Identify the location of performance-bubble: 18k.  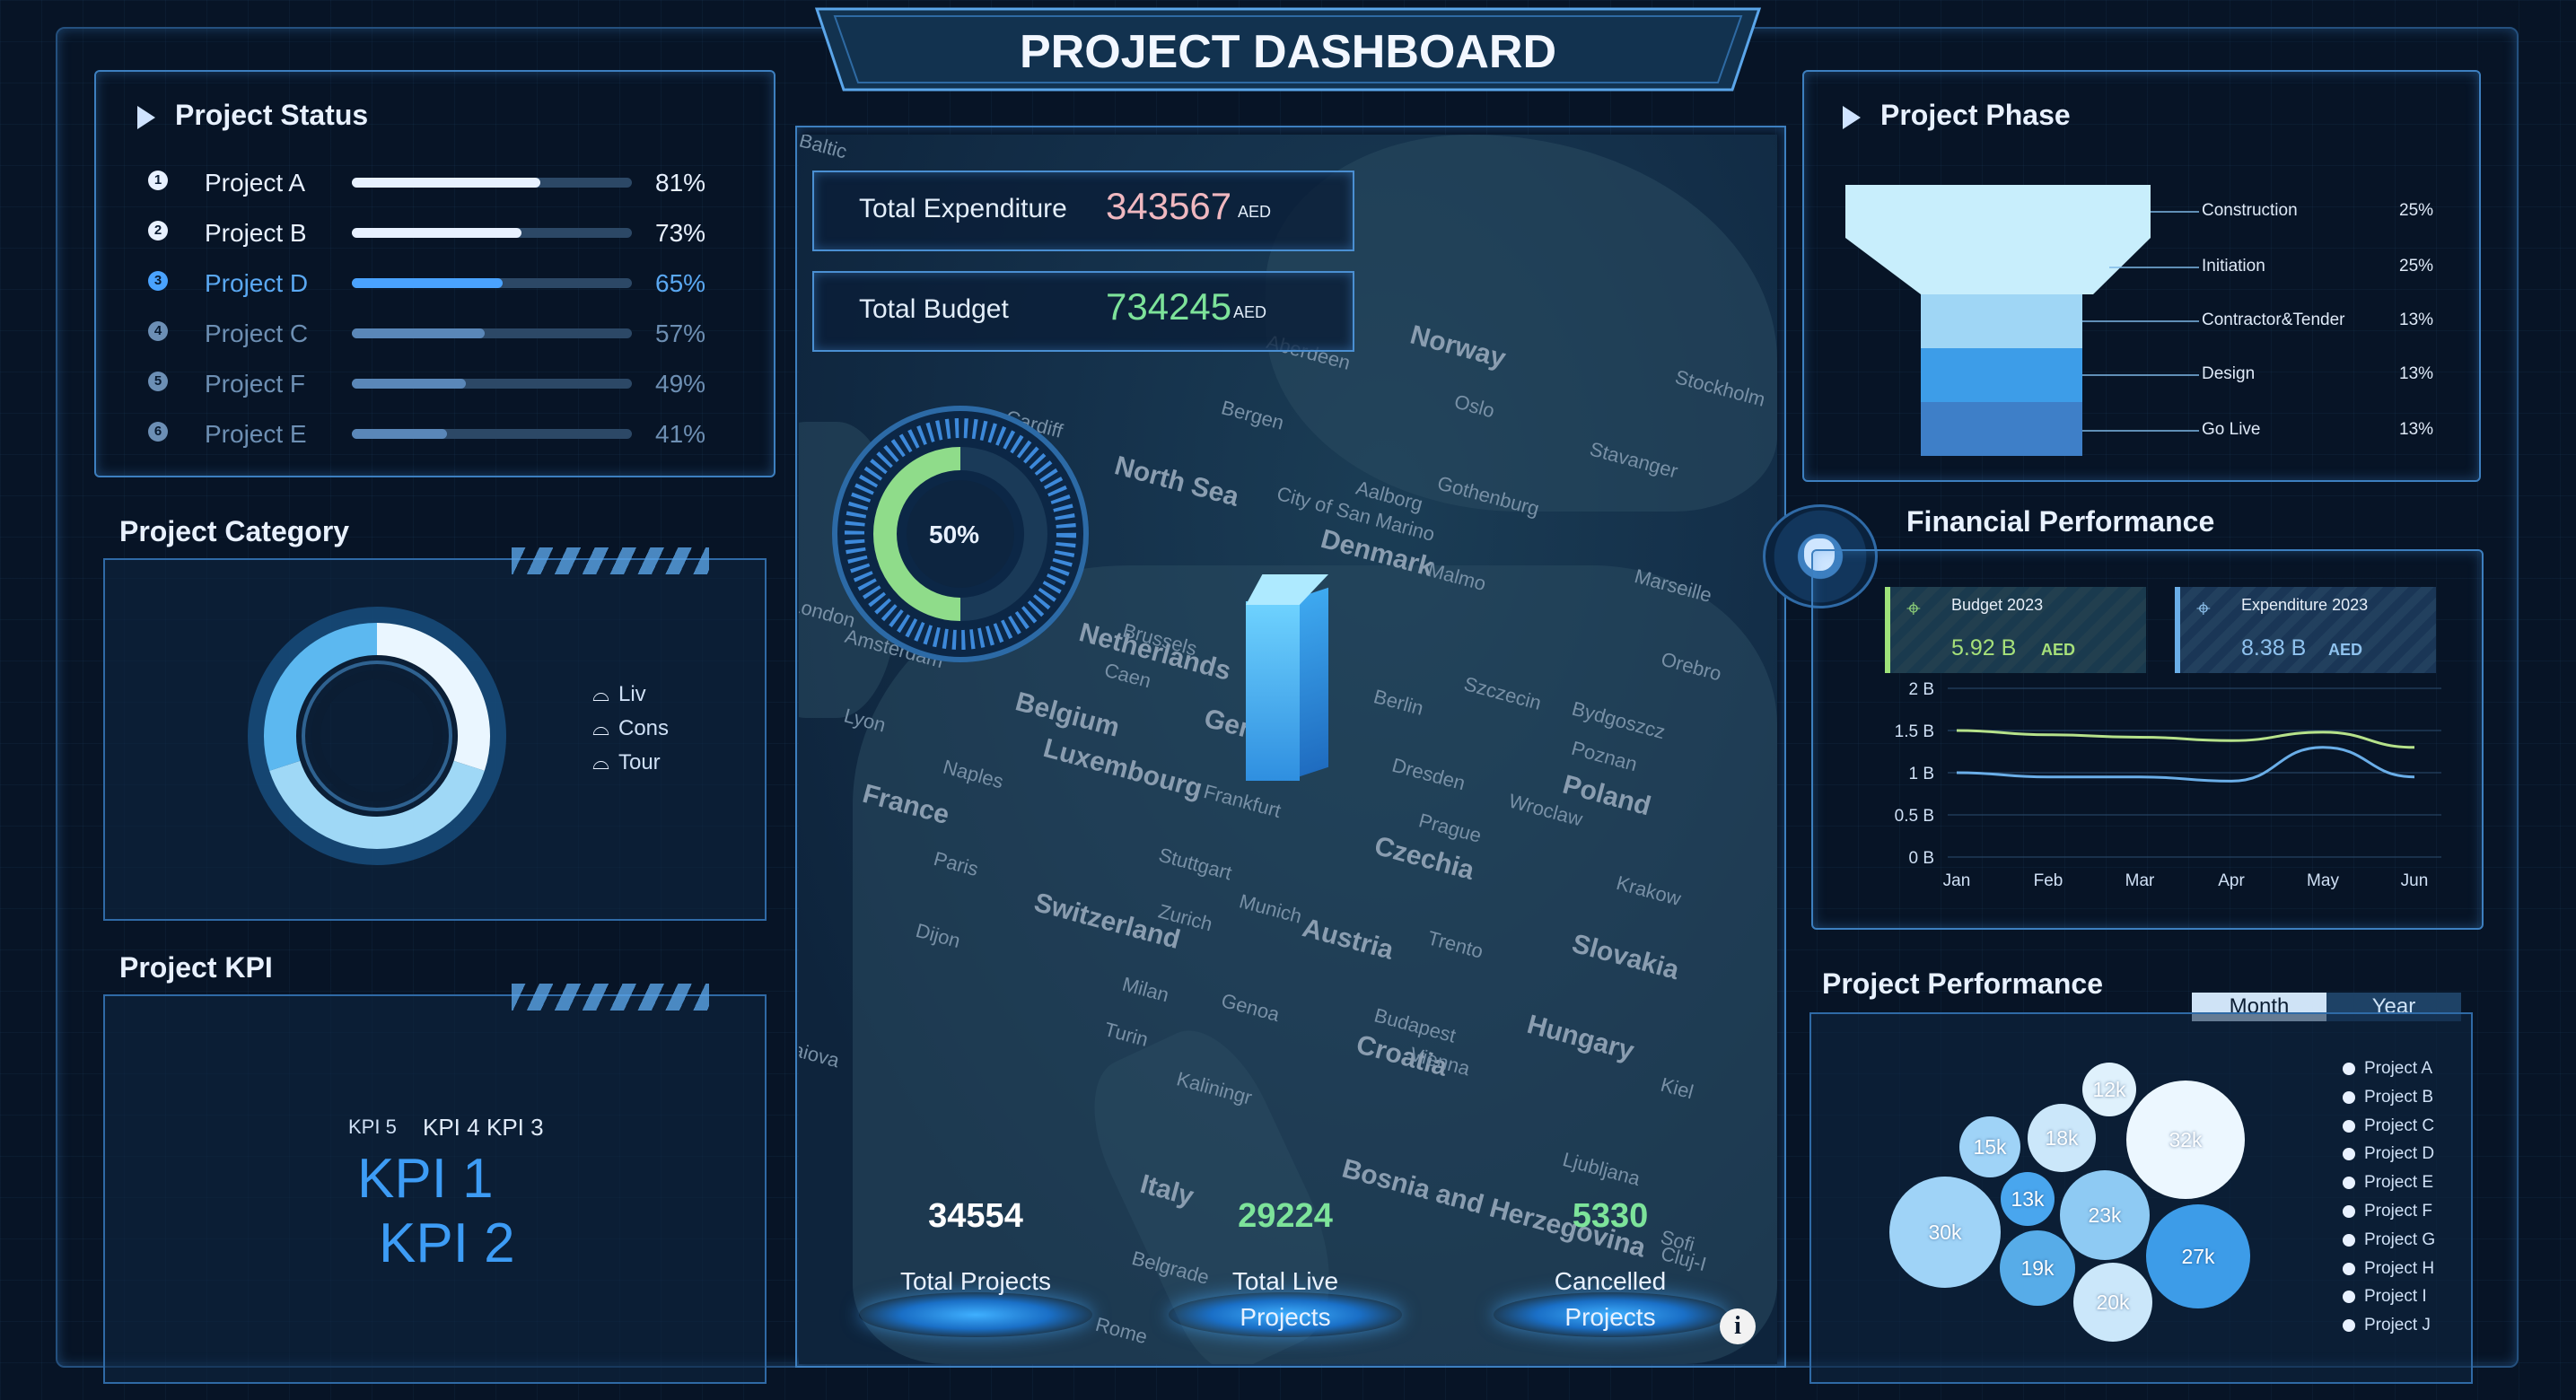
(2062, 1138).